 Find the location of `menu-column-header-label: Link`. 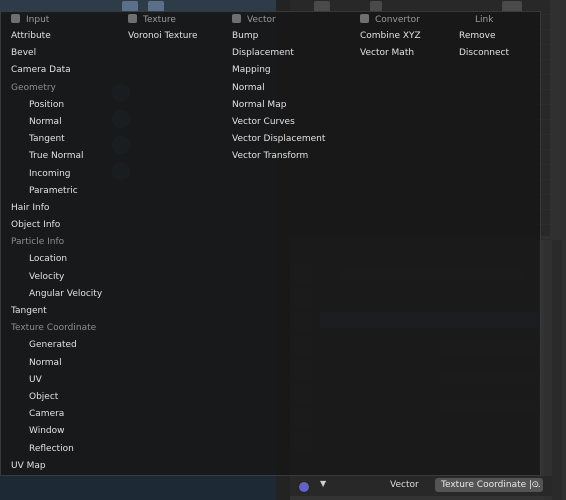

menu-column-header-label: Link is located at coordinates (484, 20).